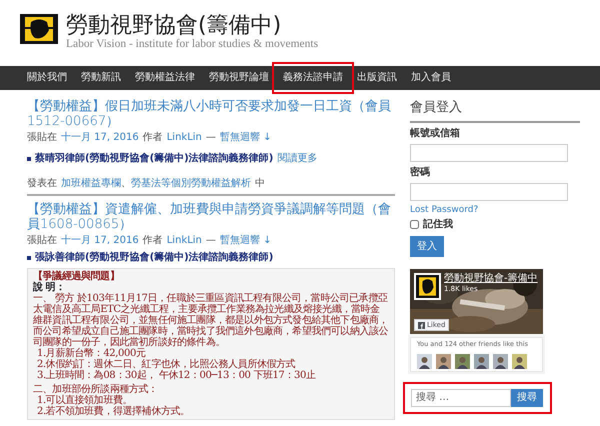 The height and width of the screenshot is (426, 600). What do you see at coordinates (435, 133) in the screenshot?
I see `field-label: 帳號或信箱` at bounding box center [435, 133].